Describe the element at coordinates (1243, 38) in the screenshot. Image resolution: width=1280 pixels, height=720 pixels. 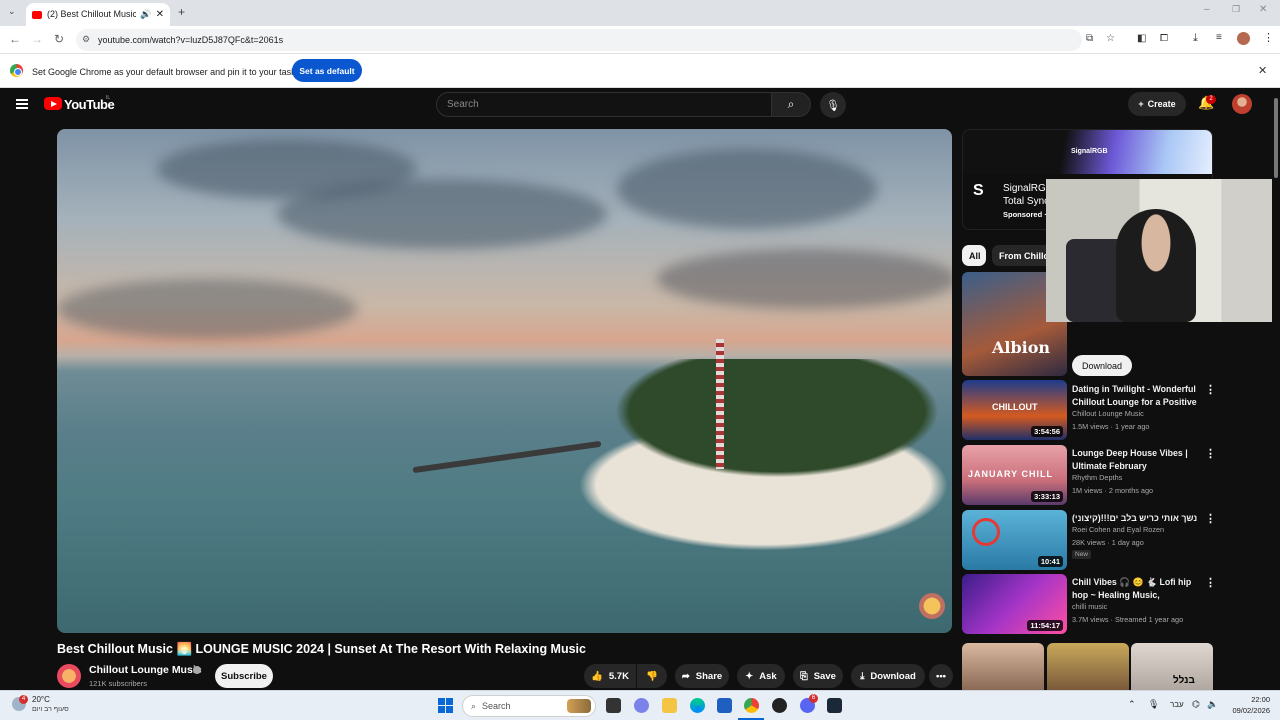
I see `profile-avatar-icon` at that location.